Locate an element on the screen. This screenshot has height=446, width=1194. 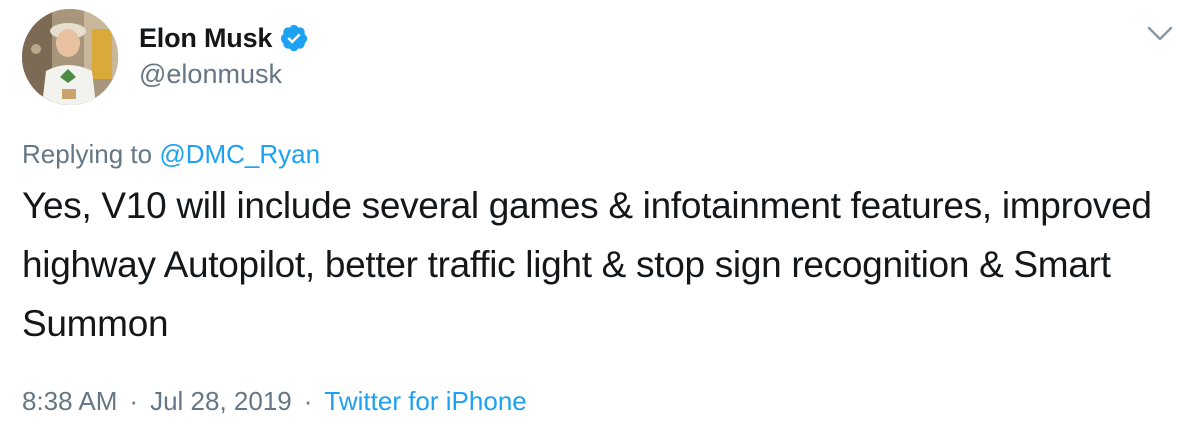
author-name-row: Elon Musk is located at coordinates (224, 38).